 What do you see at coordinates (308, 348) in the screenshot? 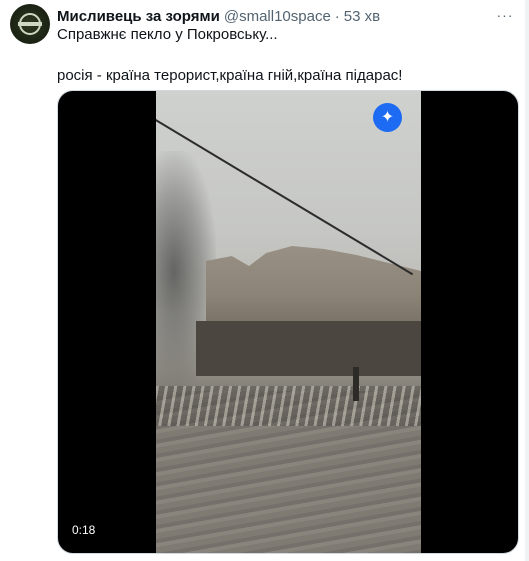
I see `building-ground-floor` at bounding box center [308, 348].